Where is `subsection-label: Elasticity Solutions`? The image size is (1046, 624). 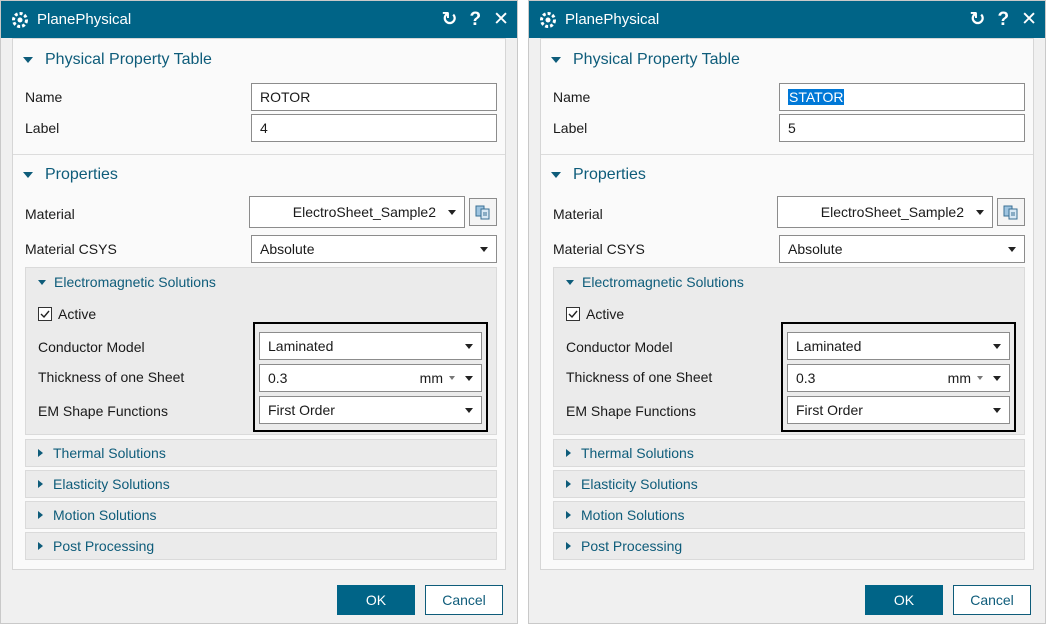
subsection-label: Elasticity Solutions is located at coordinates (639, 484).